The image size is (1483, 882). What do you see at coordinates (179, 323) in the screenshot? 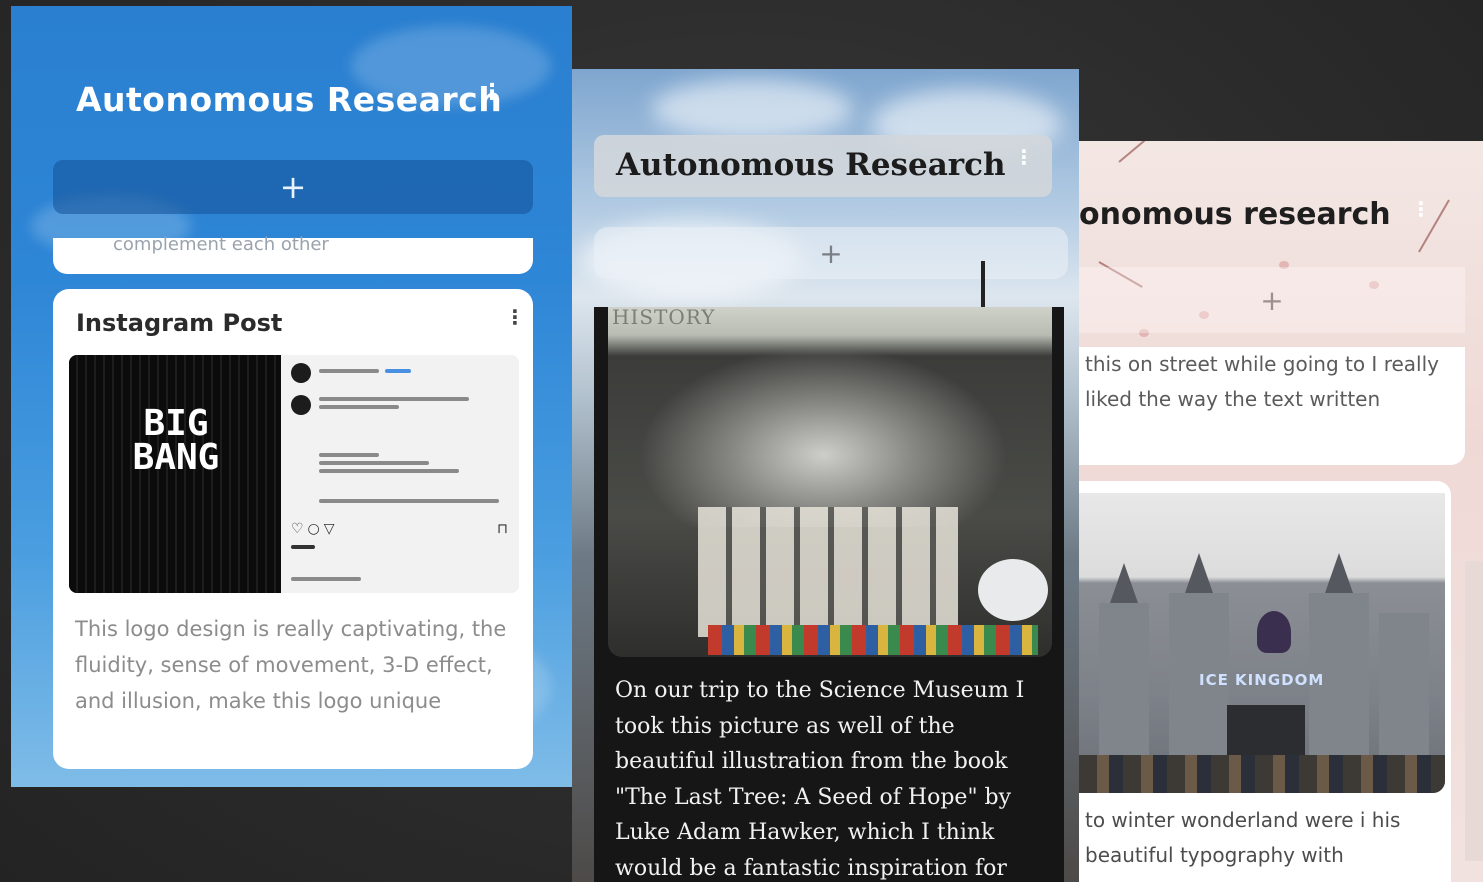
I see `card-title: Instagram Post` at bounding box center [179, 323].